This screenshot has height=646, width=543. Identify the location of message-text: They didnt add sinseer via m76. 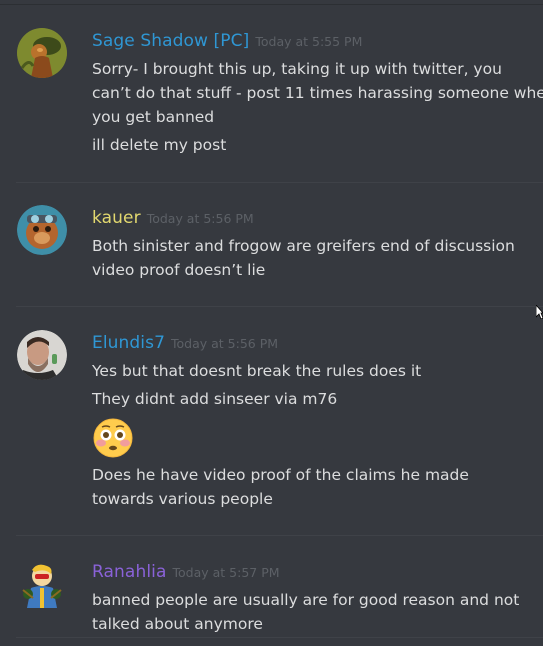
(215, 399).